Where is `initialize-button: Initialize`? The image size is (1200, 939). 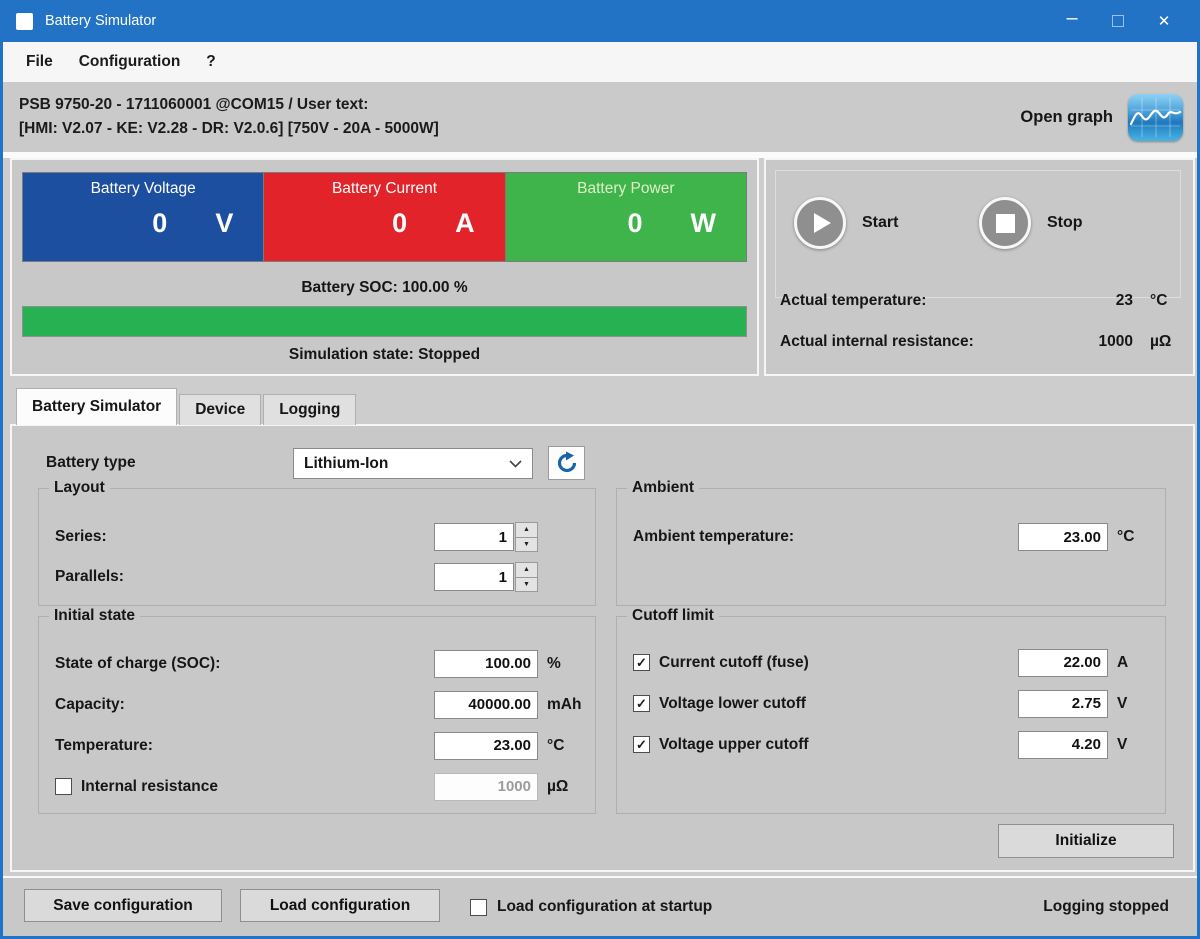
initialize-button: Initialize is located at coordinates (1086, 841).